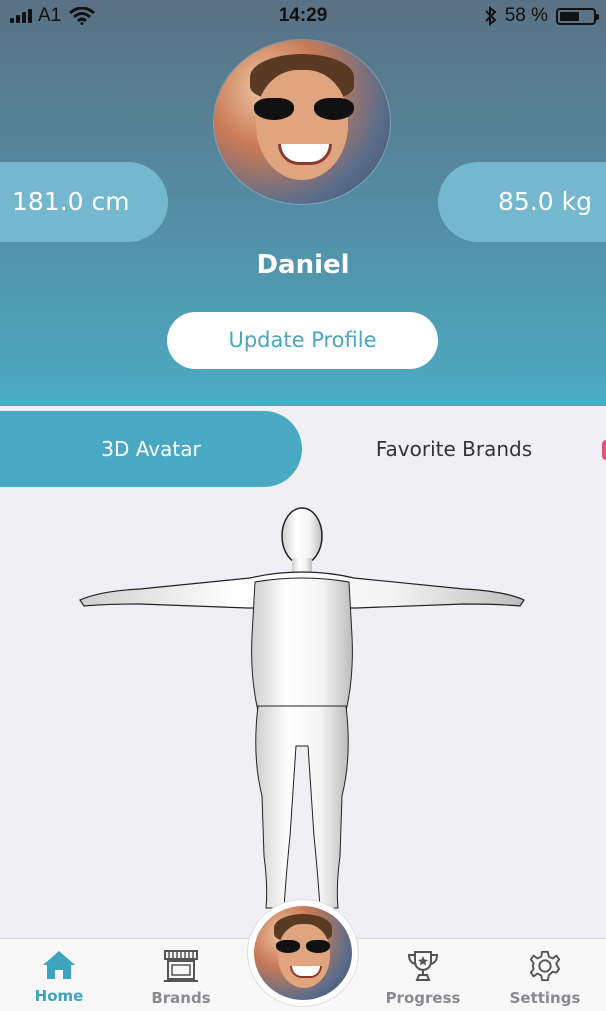 This screenshot has height=1011, width=606. Describe the element at coordinates (84, 202) in the screenshot. I see `height-badge: 181.0 cm` at that location.